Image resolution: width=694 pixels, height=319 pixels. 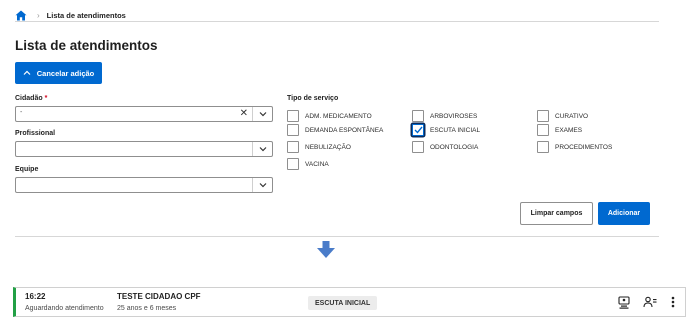 I want to click on service-option-vacina: VACINA, so click(x=308, y=164).